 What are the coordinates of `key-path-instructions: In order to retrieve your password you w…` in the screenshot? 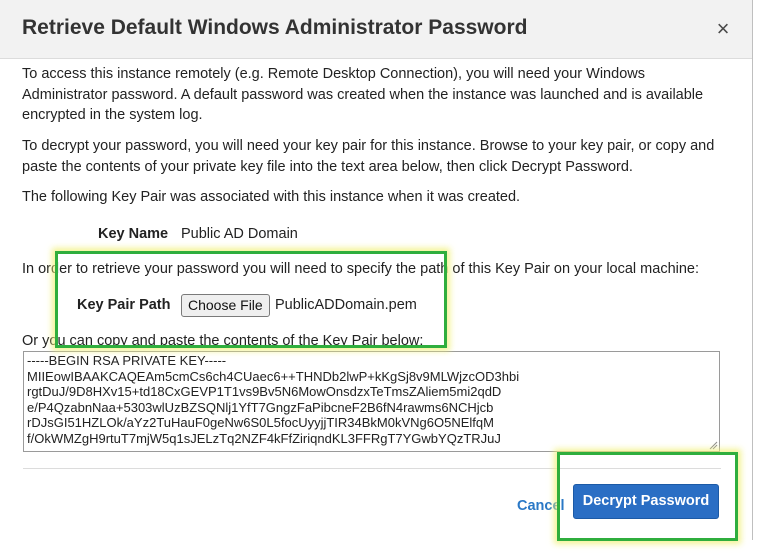 It's located at (361, 269).